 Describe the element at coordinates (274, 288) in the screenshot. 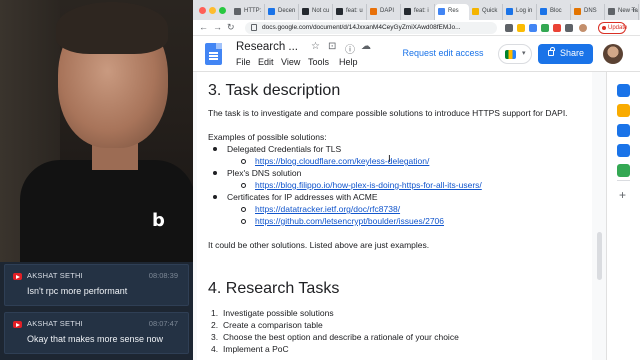

I see `heading-research-tasks: 4. Research Tasks` at that location.